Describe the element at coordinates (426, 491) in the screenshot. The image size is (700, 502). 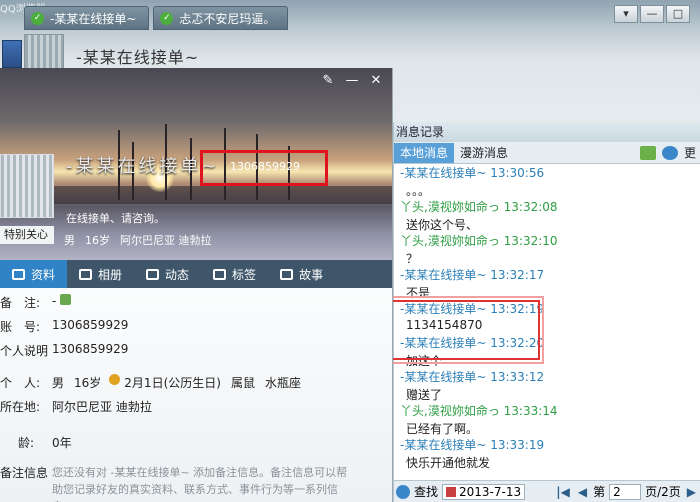
I see `search-button: 查找` at that location.